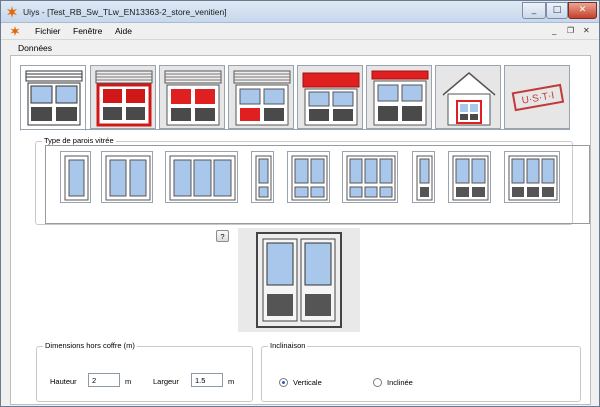 The width and height of the screenshot is (600, 407). Describe the element at coordinates (421, 371) in the screenshot. I see `inclination-group: Inclinaison` at that location.